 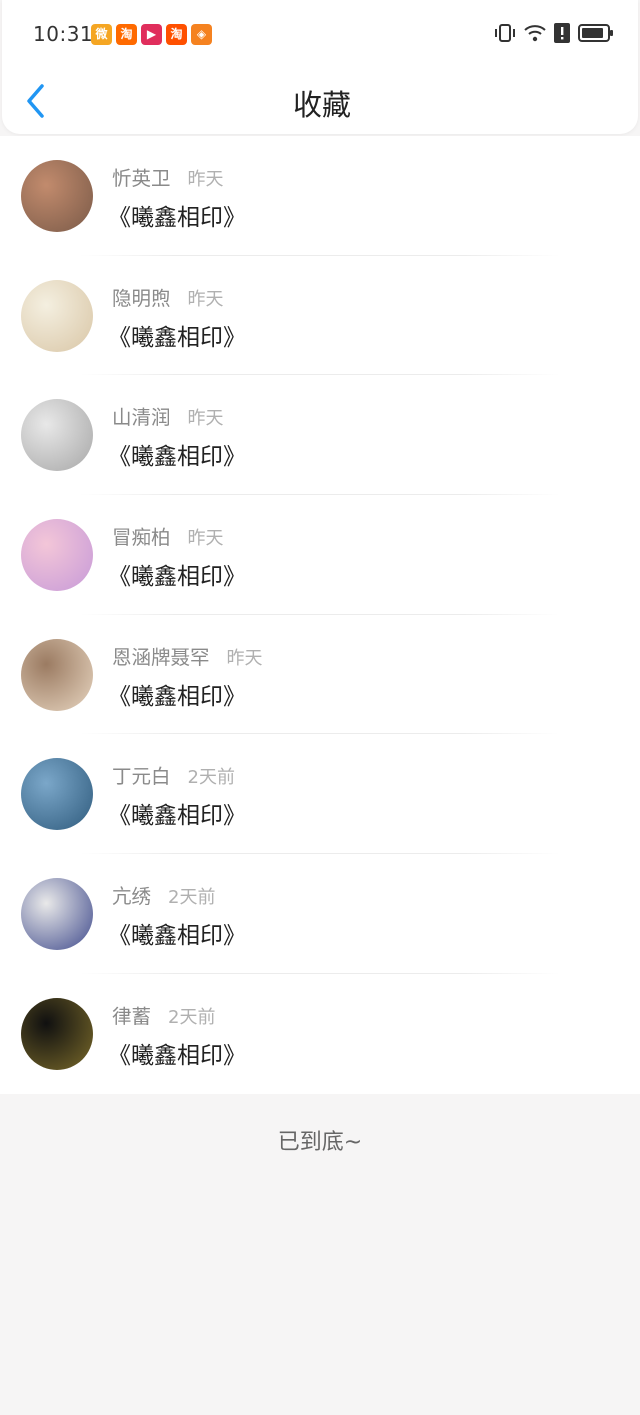 I want to click on favorite-item: 冒痴柏 昨天《曦鑫相印》, so click(x=320, y=555).